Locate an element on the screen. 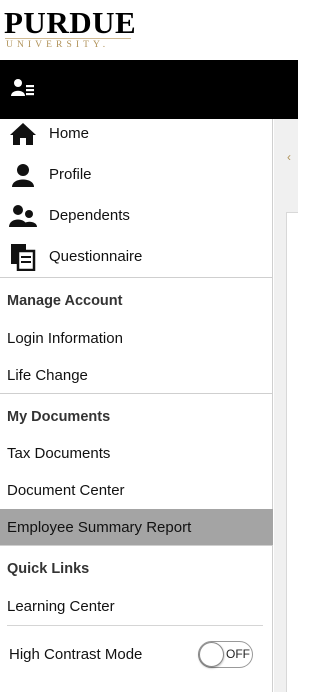 The height and width of the screenshot is (692, 320). learning-center-link: Learning Center is located at coordinates (136, 606).